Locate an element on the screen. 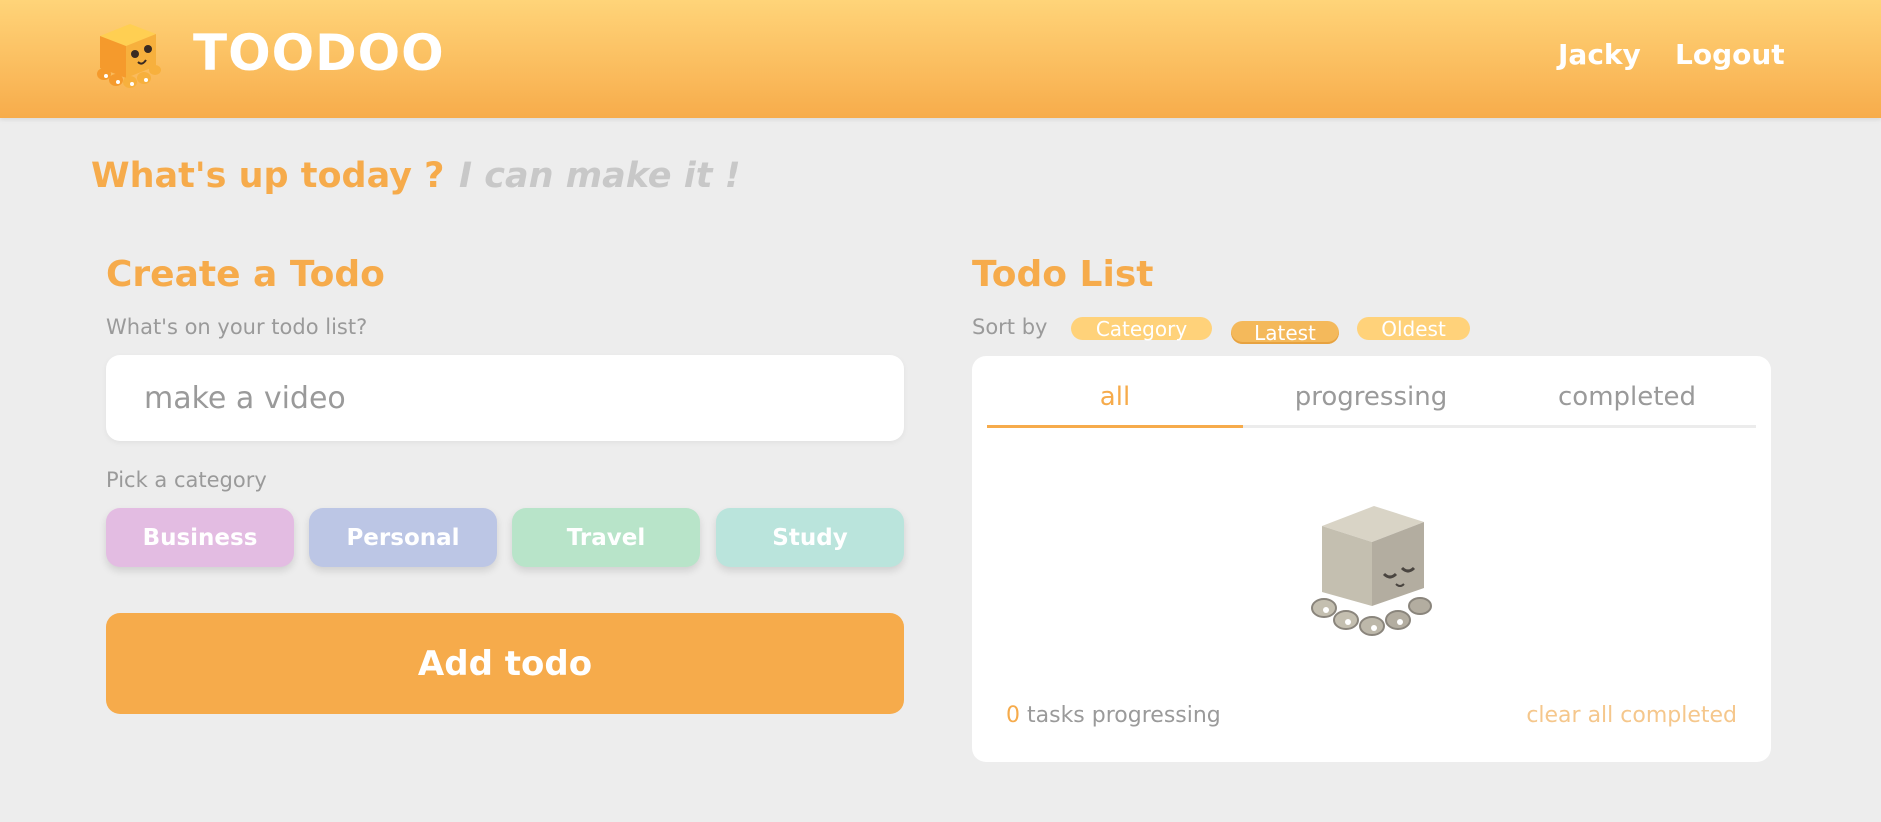 This screenshot has width=1881, height=822. octopus-cube-icon is located at coordinates (129, 56).